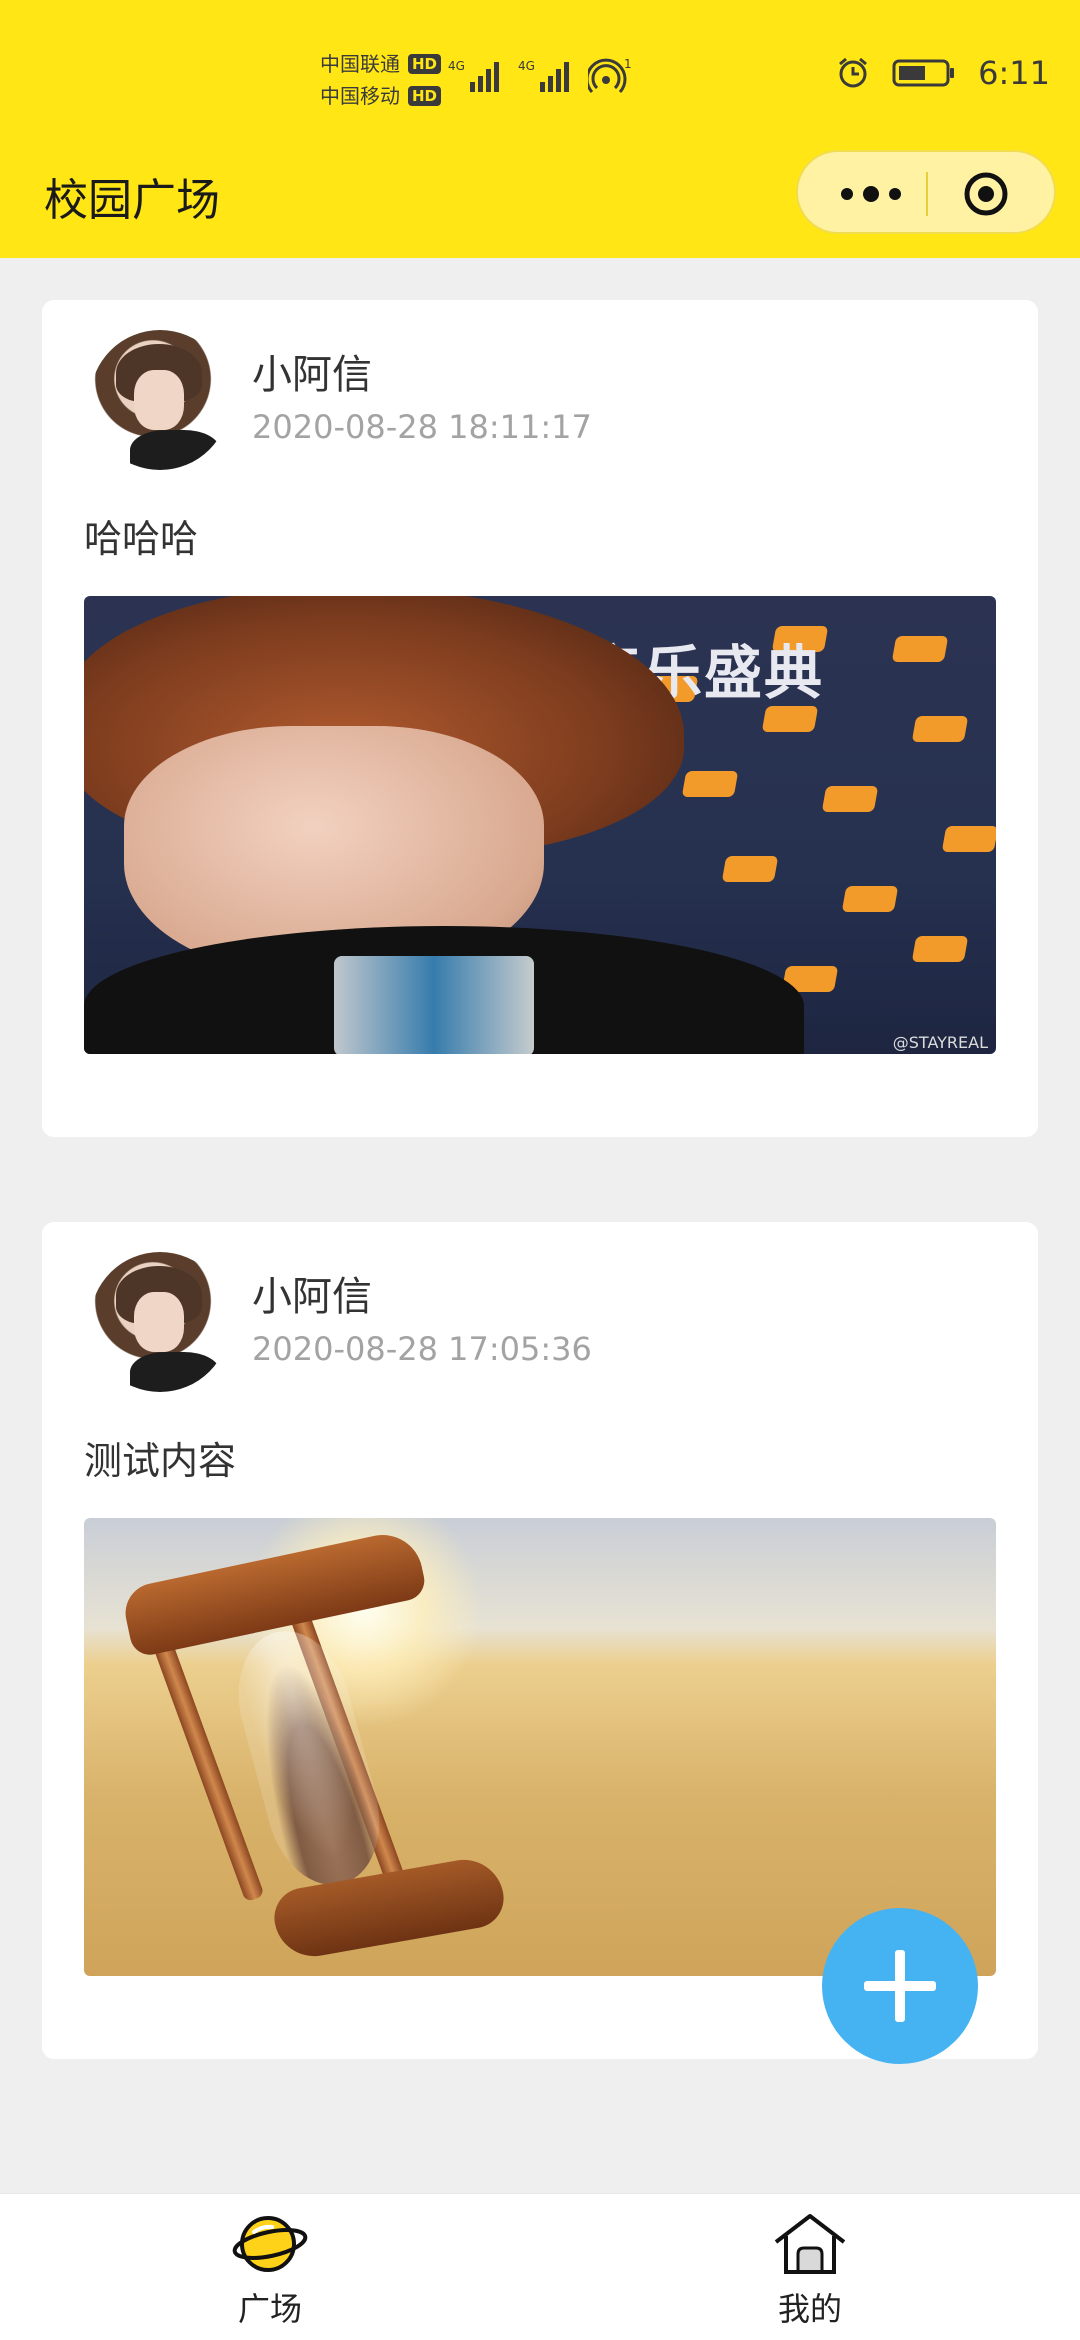 The image size is (1080, 2340). Describe the element at coordinates (628, 64) in the screenshot. I see `hotspot-count: 1` at that location.